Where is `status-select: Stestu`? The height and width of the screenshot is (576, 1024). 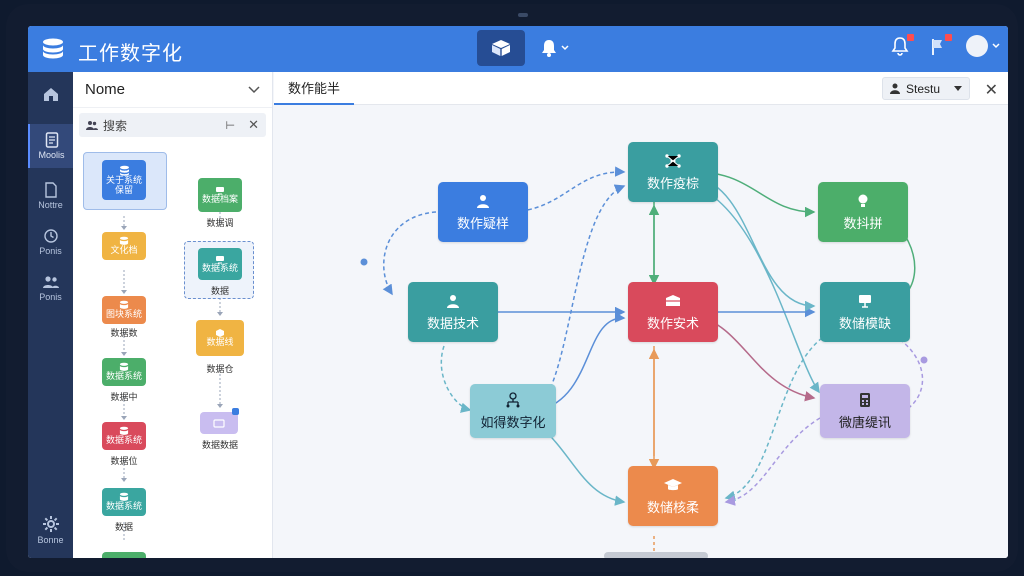 status-select: Stestu is located at coordinates (926, 88).